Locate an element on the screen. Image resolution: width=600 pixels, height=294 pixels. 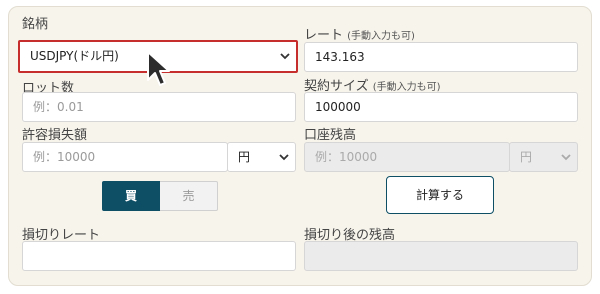
stop-rate-output is located at coordinates (159, 256).